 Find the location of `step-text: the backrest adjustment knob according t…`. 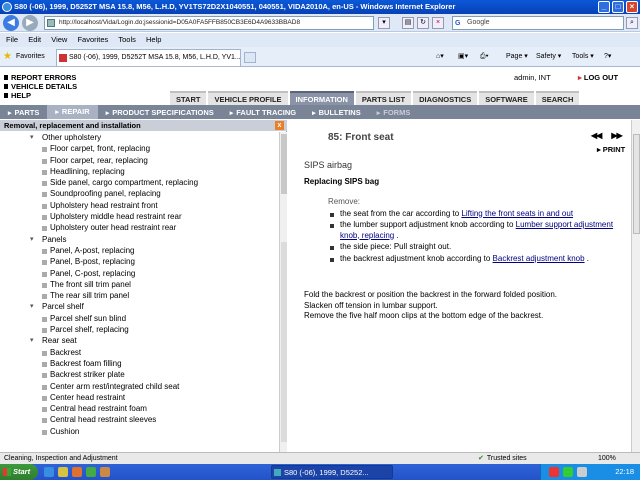

step-text: the backrest adjustment knob according t… is located at coordinates (416, 258).